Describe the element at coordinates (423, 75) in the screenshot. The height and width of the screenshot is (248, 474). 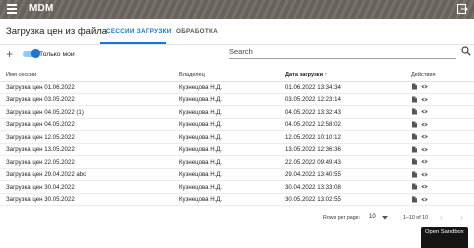
I see `column-header-actions: Действия` at that location.